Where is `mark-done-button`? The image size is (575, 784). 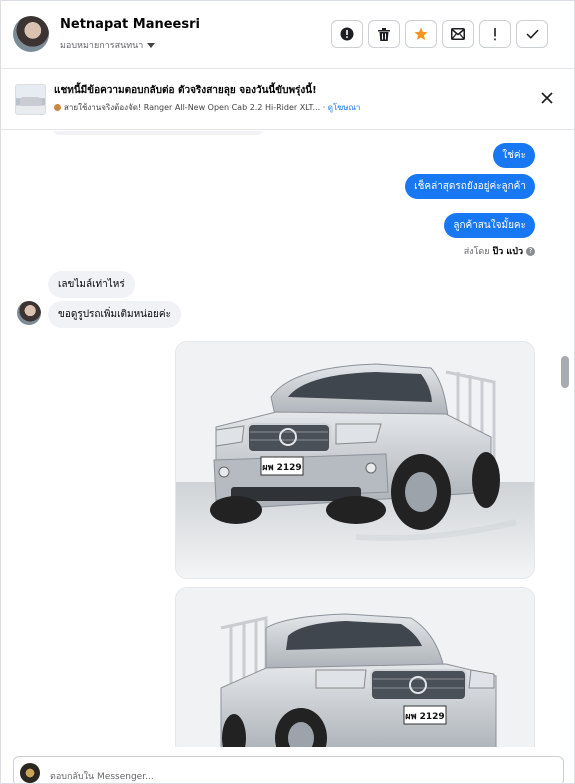 mark-done-button is located at coordinates (532, 34).